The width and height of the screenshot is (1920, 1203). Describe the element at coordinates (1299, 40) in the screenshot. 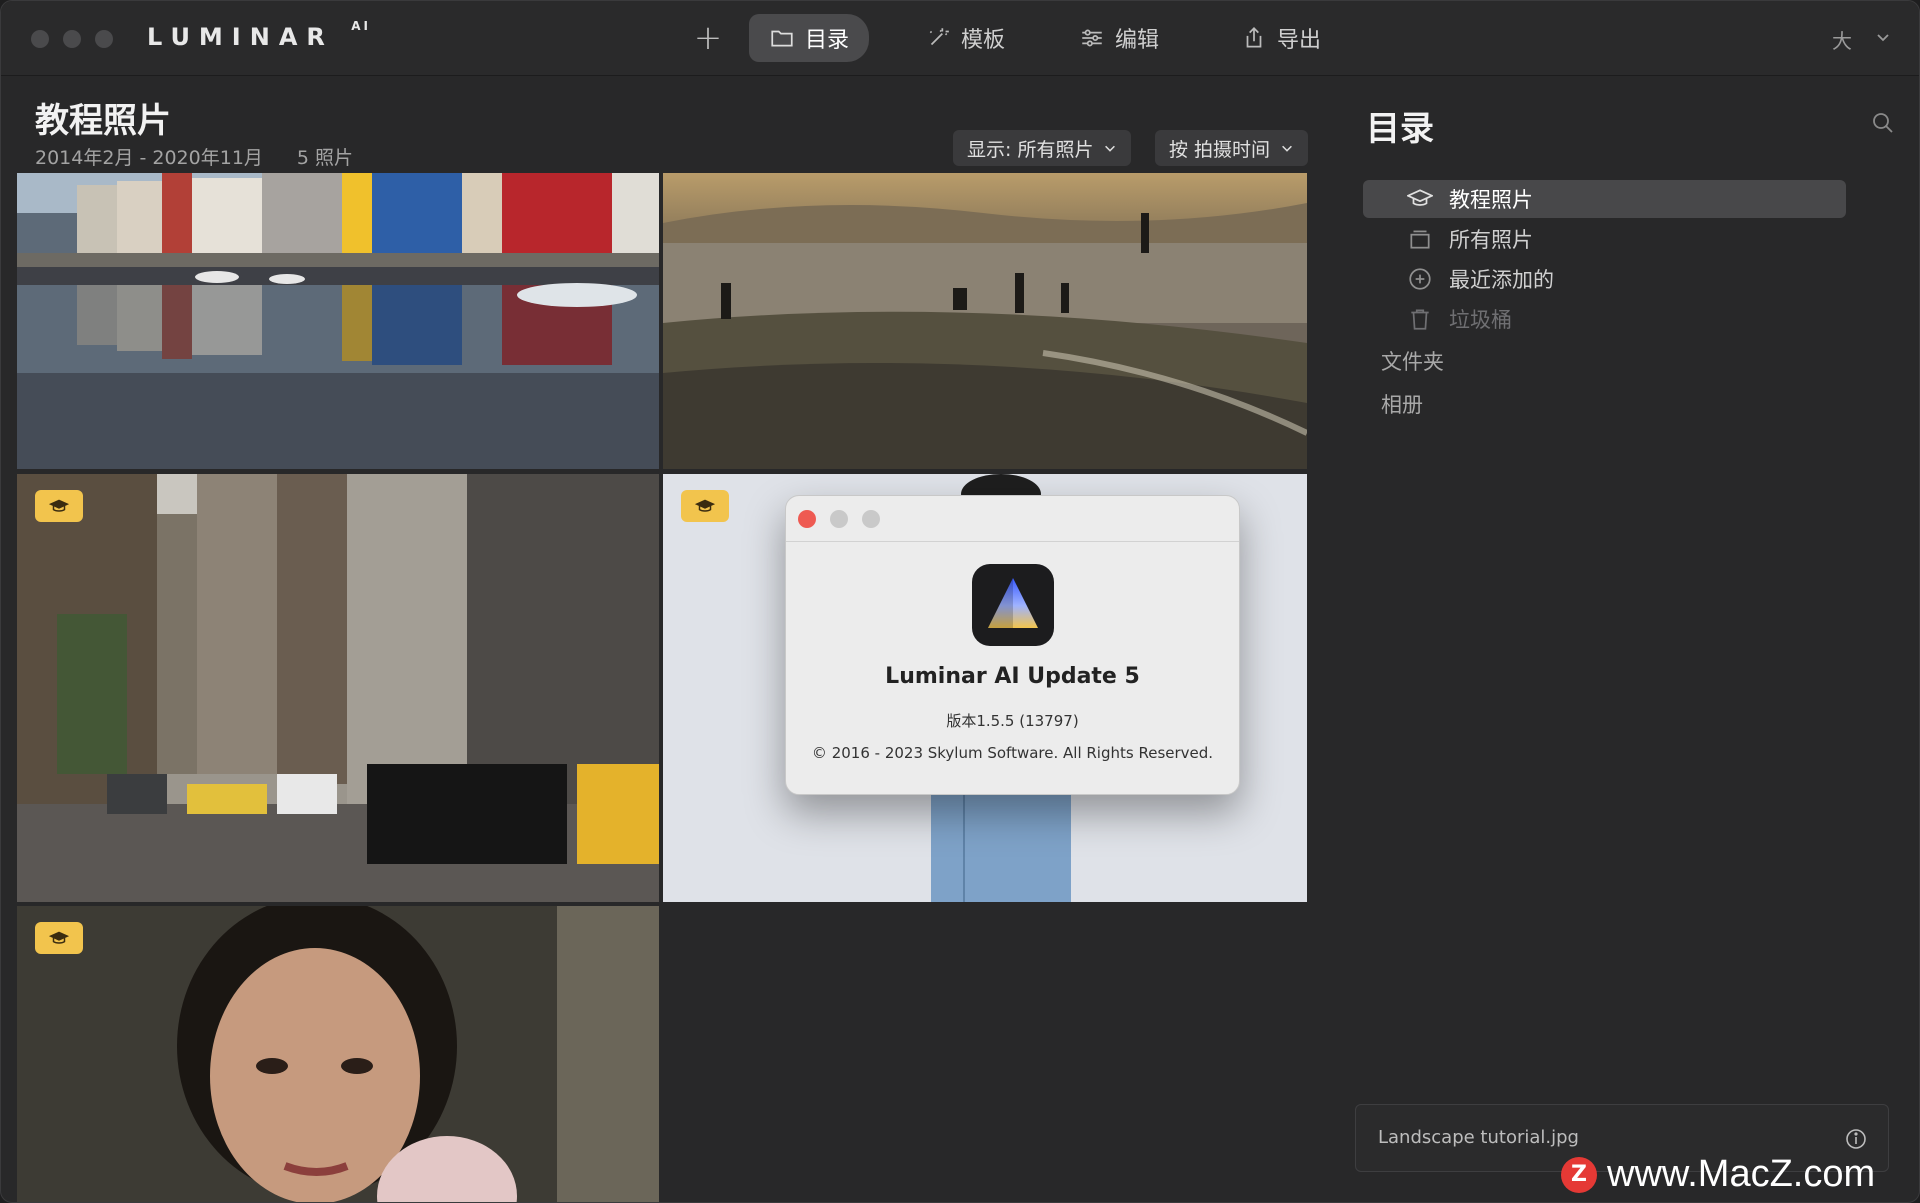

I see `tab-label: 导出` at that location.